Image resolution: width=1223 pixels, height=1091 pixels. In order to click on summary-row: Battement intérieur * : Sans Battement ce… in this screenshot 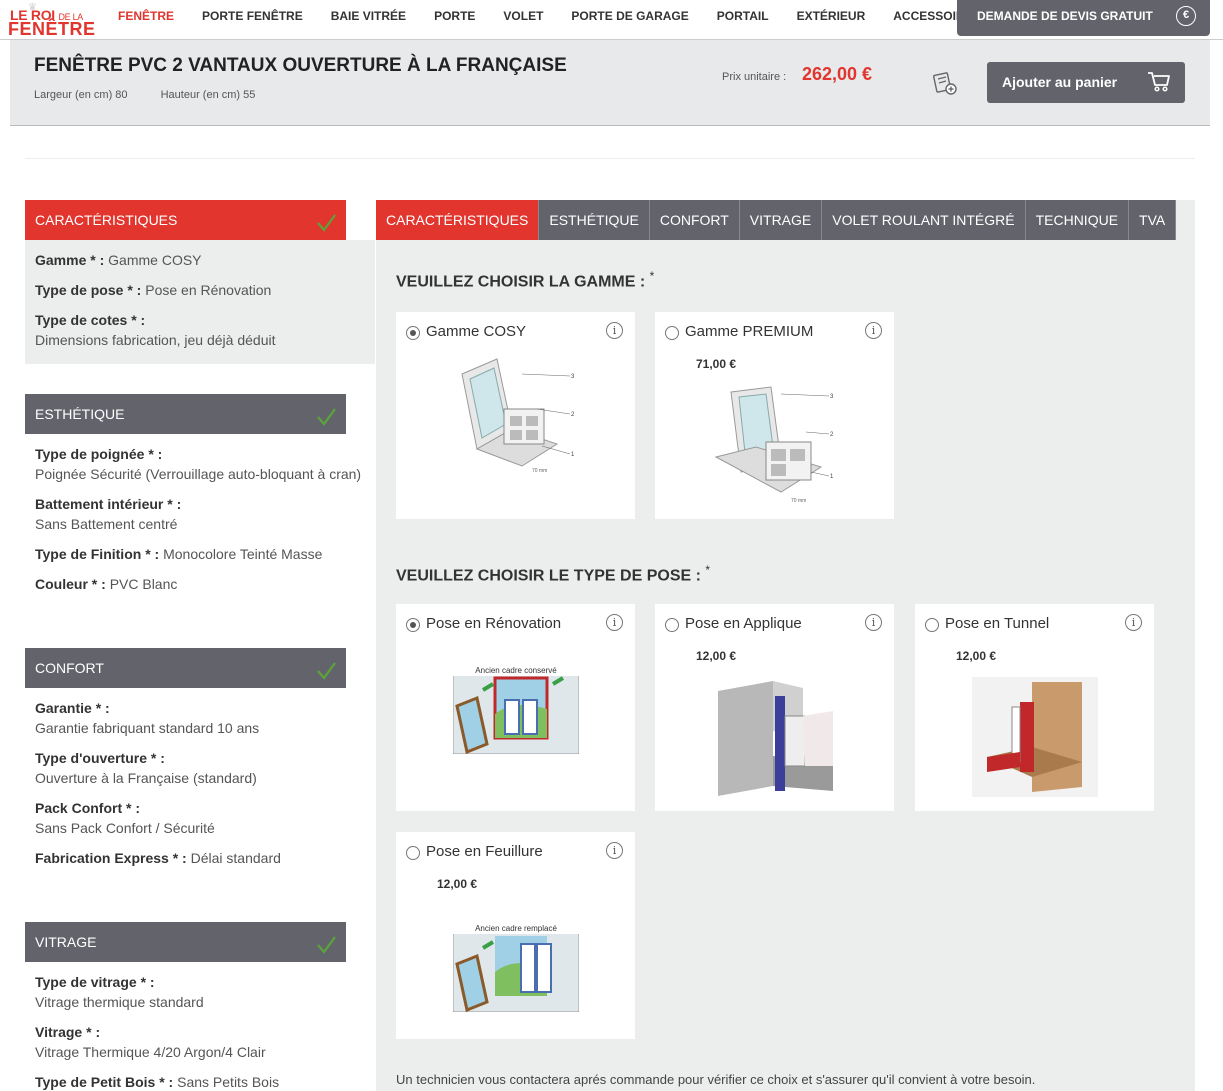, I will do `click(108, 514)`.